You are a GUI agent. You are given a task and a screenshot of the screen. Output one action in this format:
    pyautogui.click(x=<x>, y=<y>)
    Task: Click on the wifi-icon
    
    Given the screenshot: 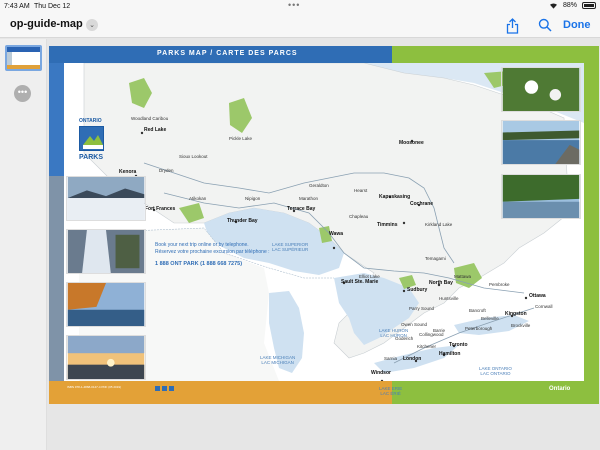 What is the action you would take?
    pyautogui.click(x=553, y=6)
    